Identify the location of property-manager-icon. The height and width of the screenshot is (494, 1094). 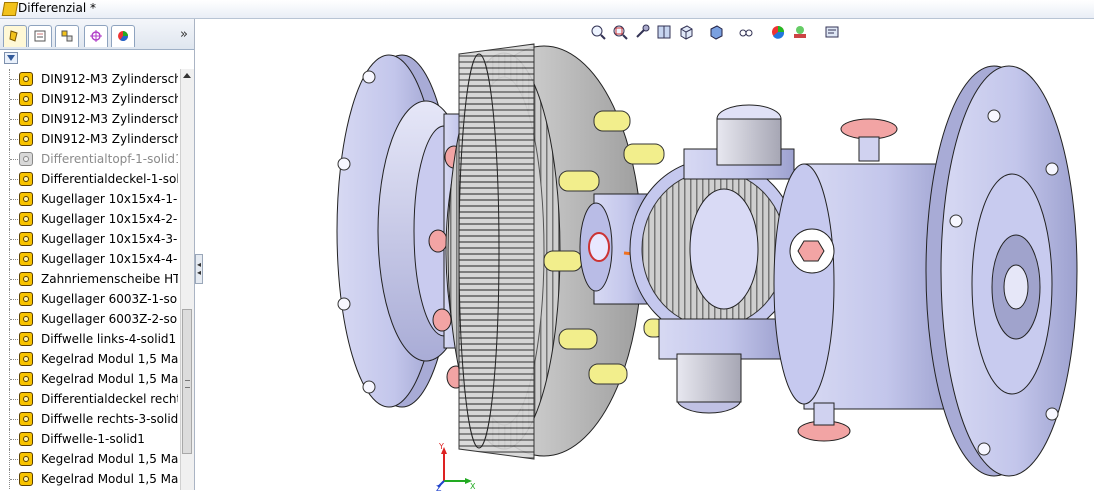
(40, 36).